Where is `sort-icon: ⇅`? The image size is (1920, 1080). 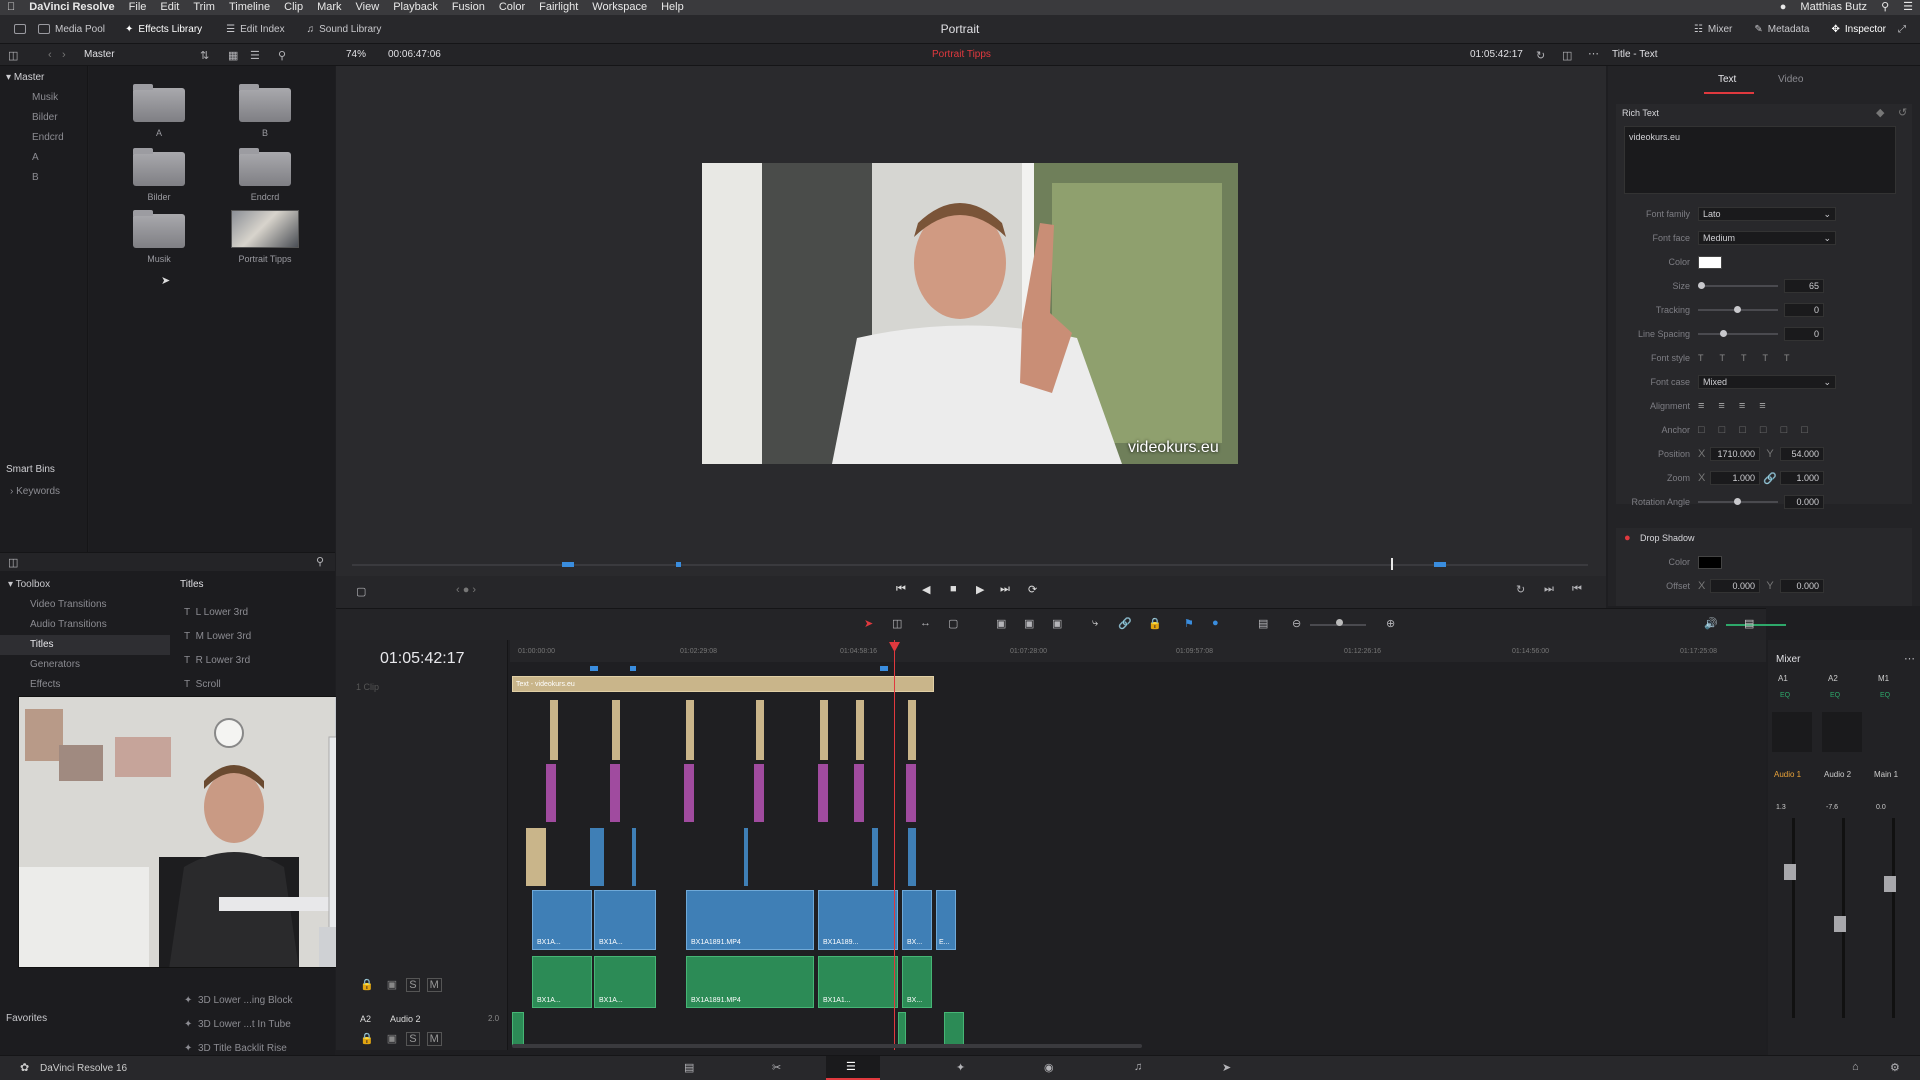 sort-icon: ⇅ is located at coordinates (204, 55).